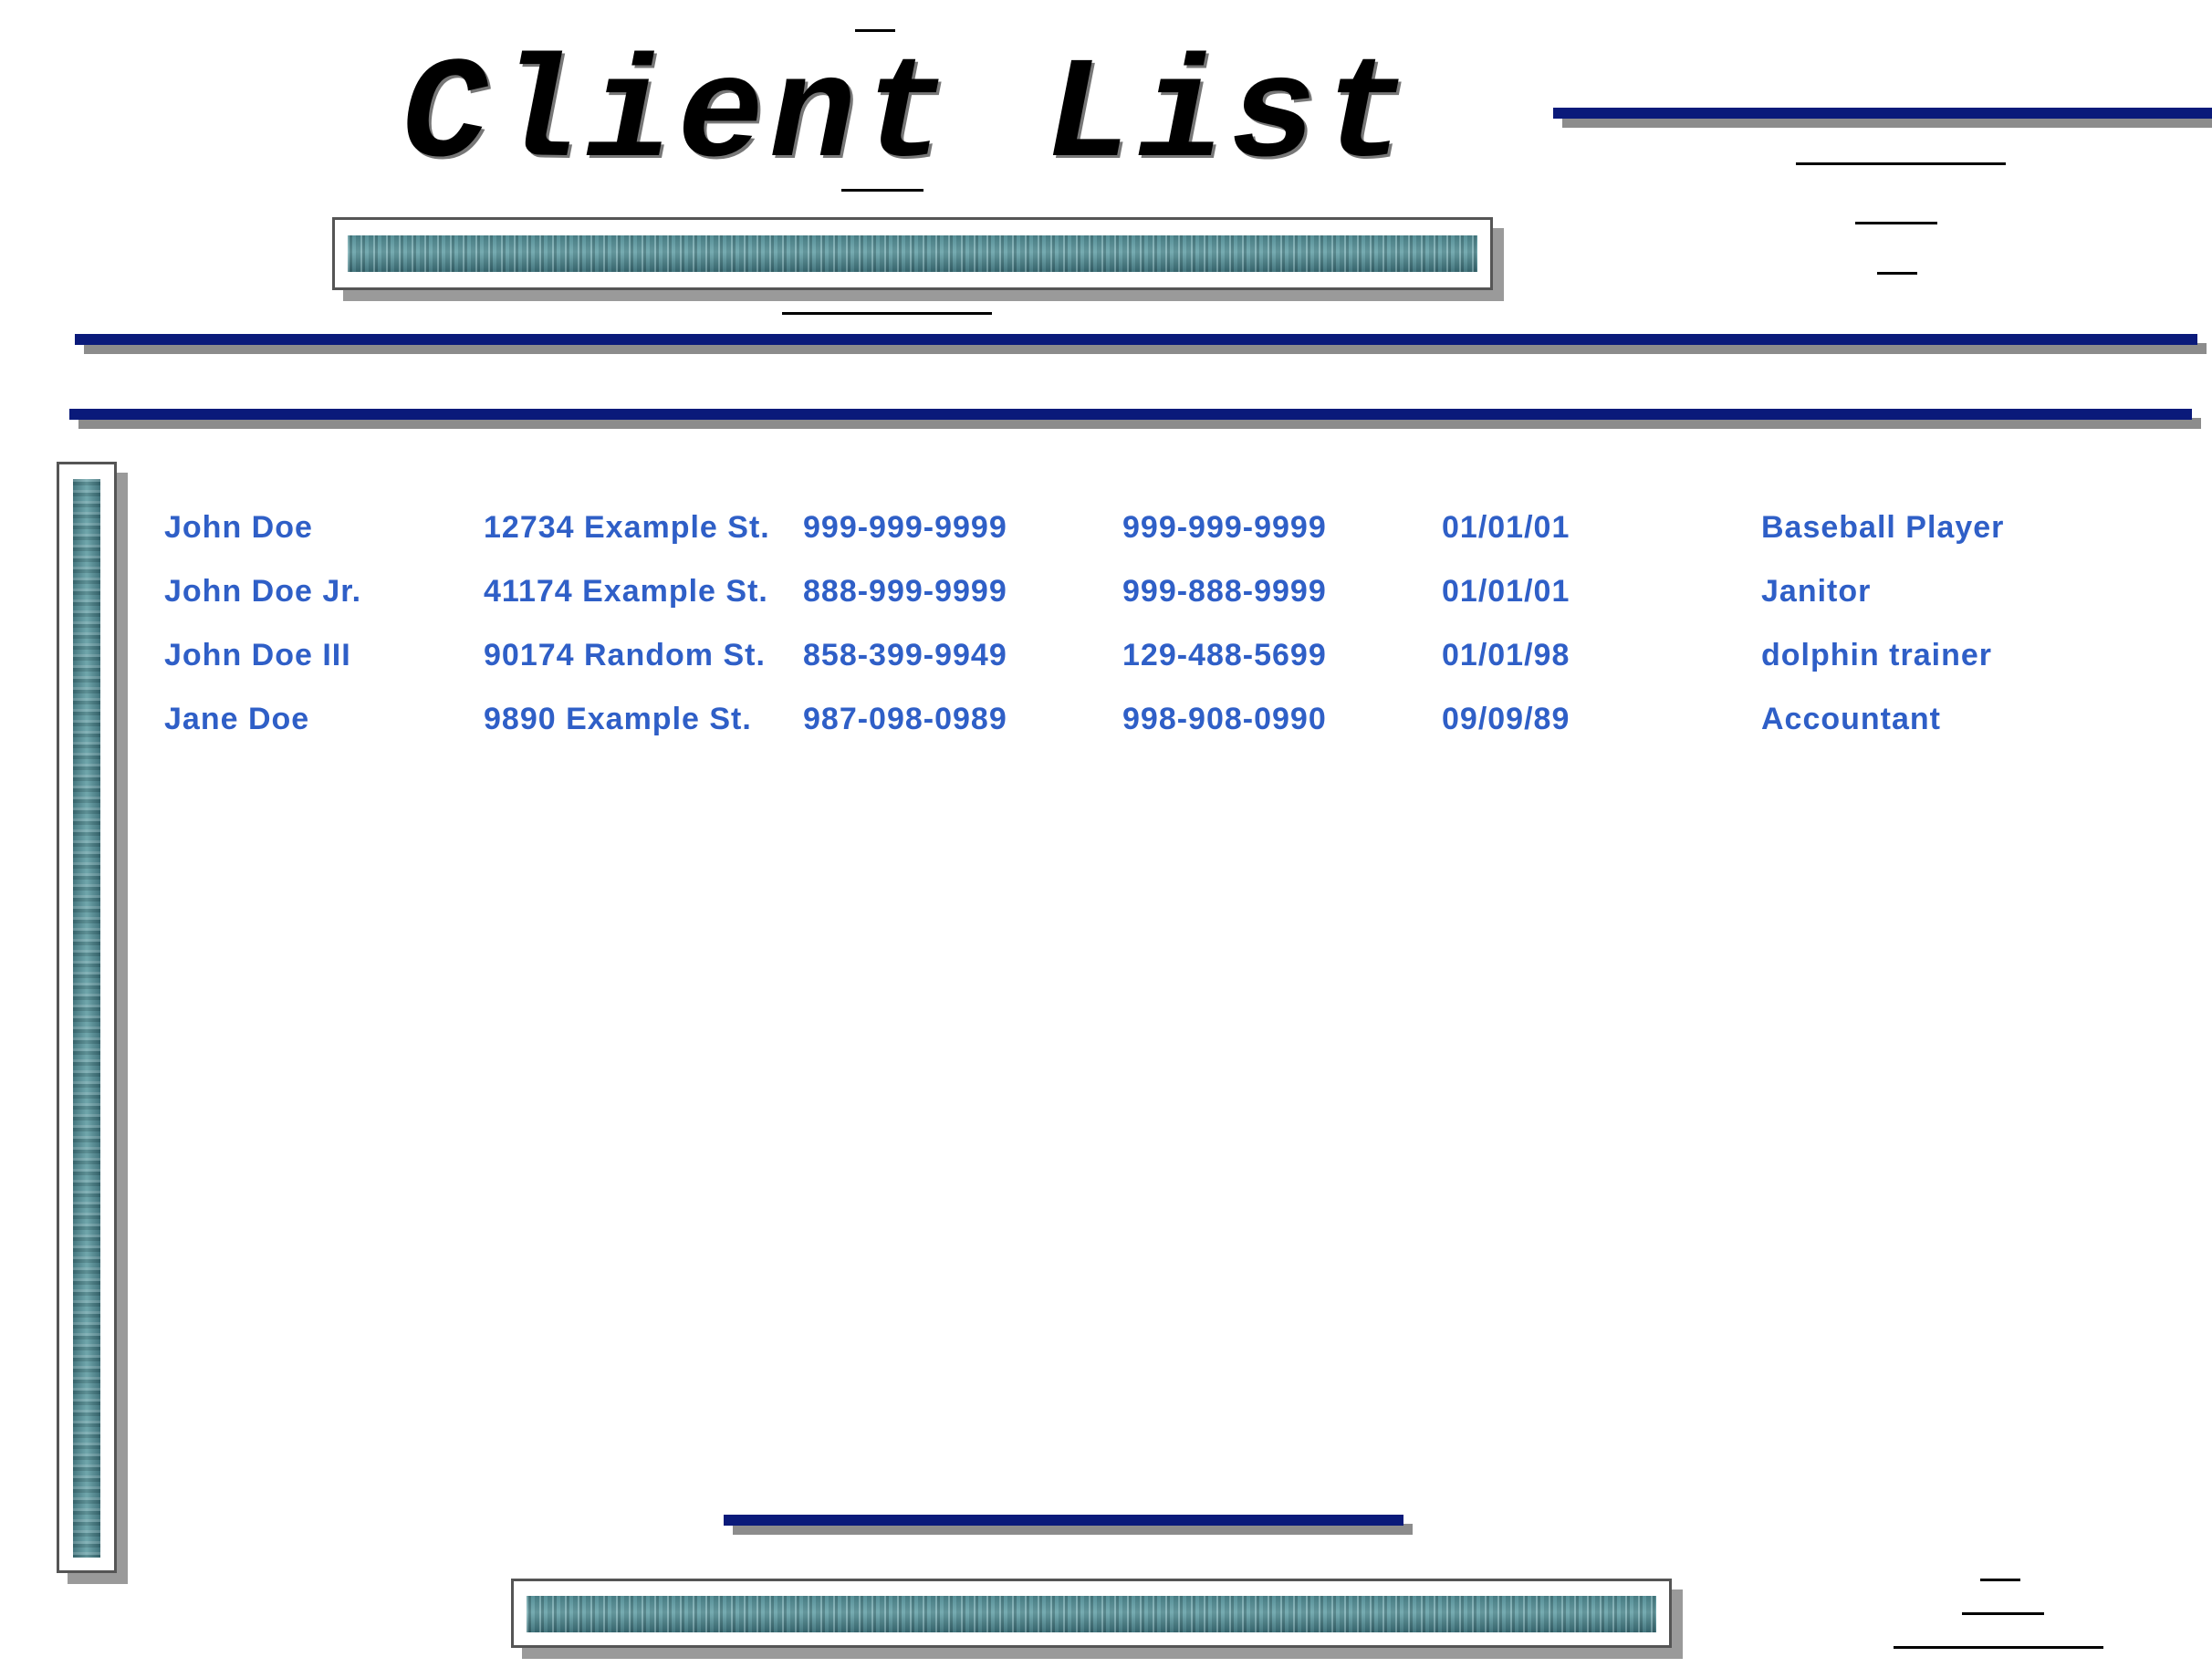 The height and width of the screenshot is (1678, 2212). What do you see at coordinates (618, 719) in the screenshot?
I see `client-address: 9890 Example St.` at bounding box center [618, 719].